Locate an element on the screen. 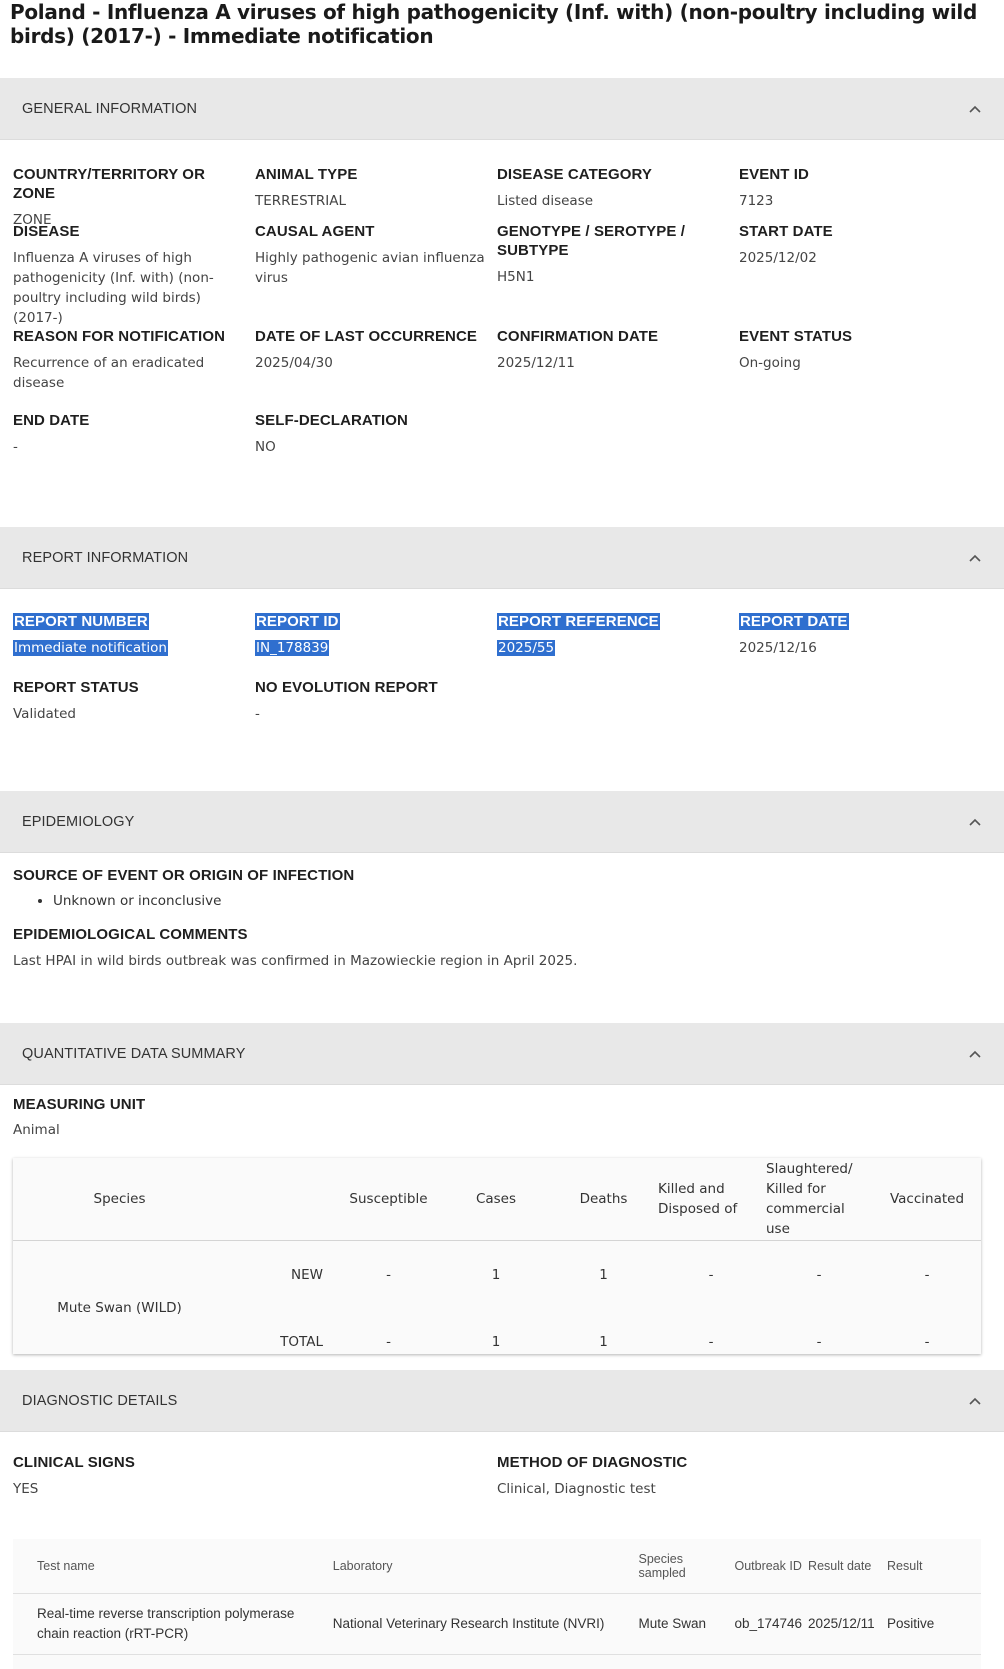  field-label: DATE OF LAST OCCURRENCE is located at coordinates (366, 336).